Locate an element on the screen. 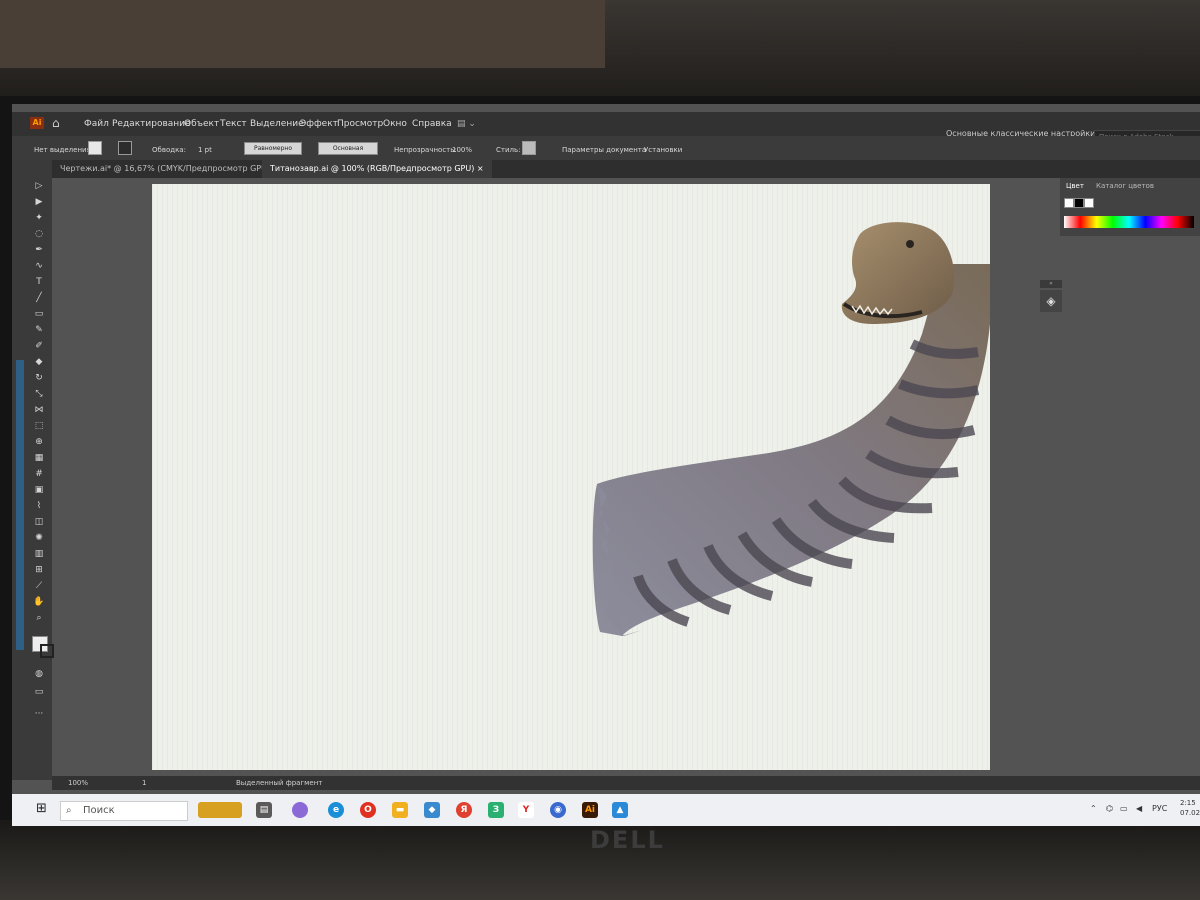 The height and width of the screenshot is (900, 1200). rectangle-tool-icon: ▭ is located at coordinates (39, 314).